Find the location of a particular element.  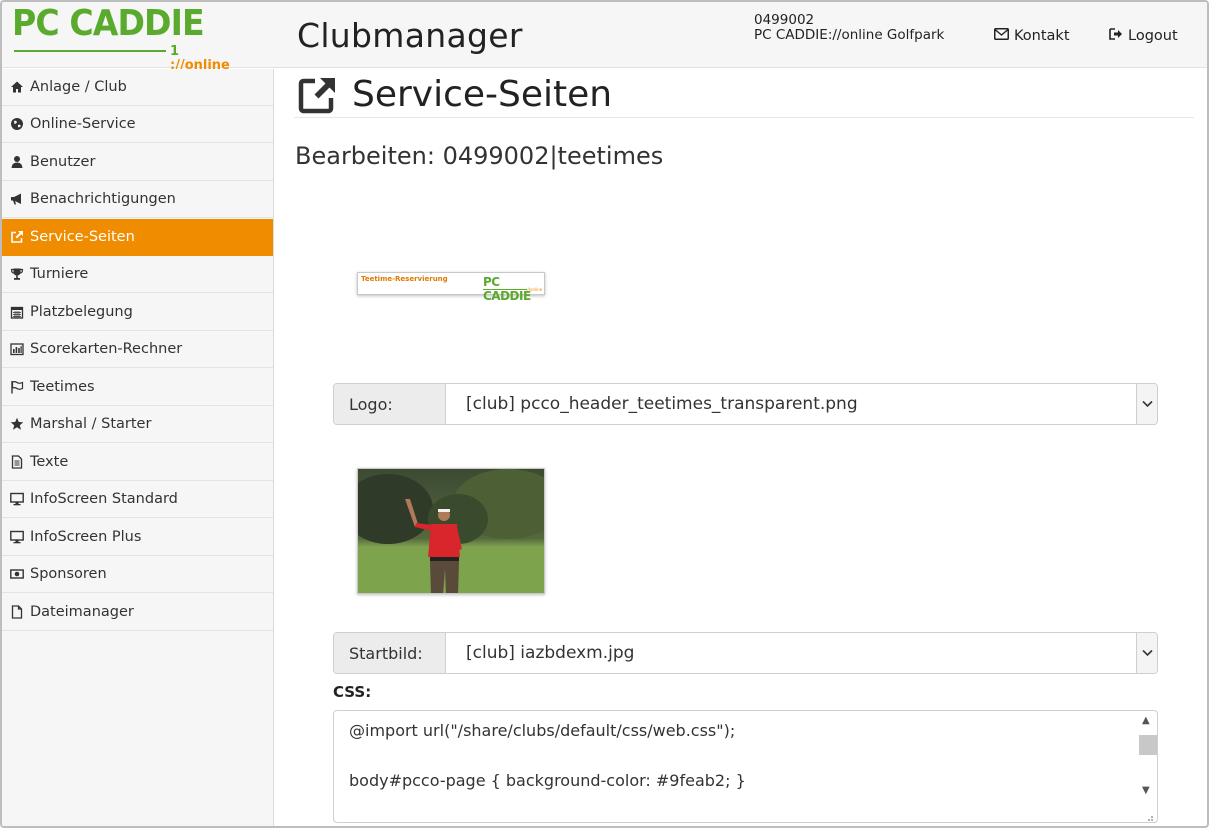

club-name: PC CADDIE://online Golfpark is located at coordinates (849, 35).